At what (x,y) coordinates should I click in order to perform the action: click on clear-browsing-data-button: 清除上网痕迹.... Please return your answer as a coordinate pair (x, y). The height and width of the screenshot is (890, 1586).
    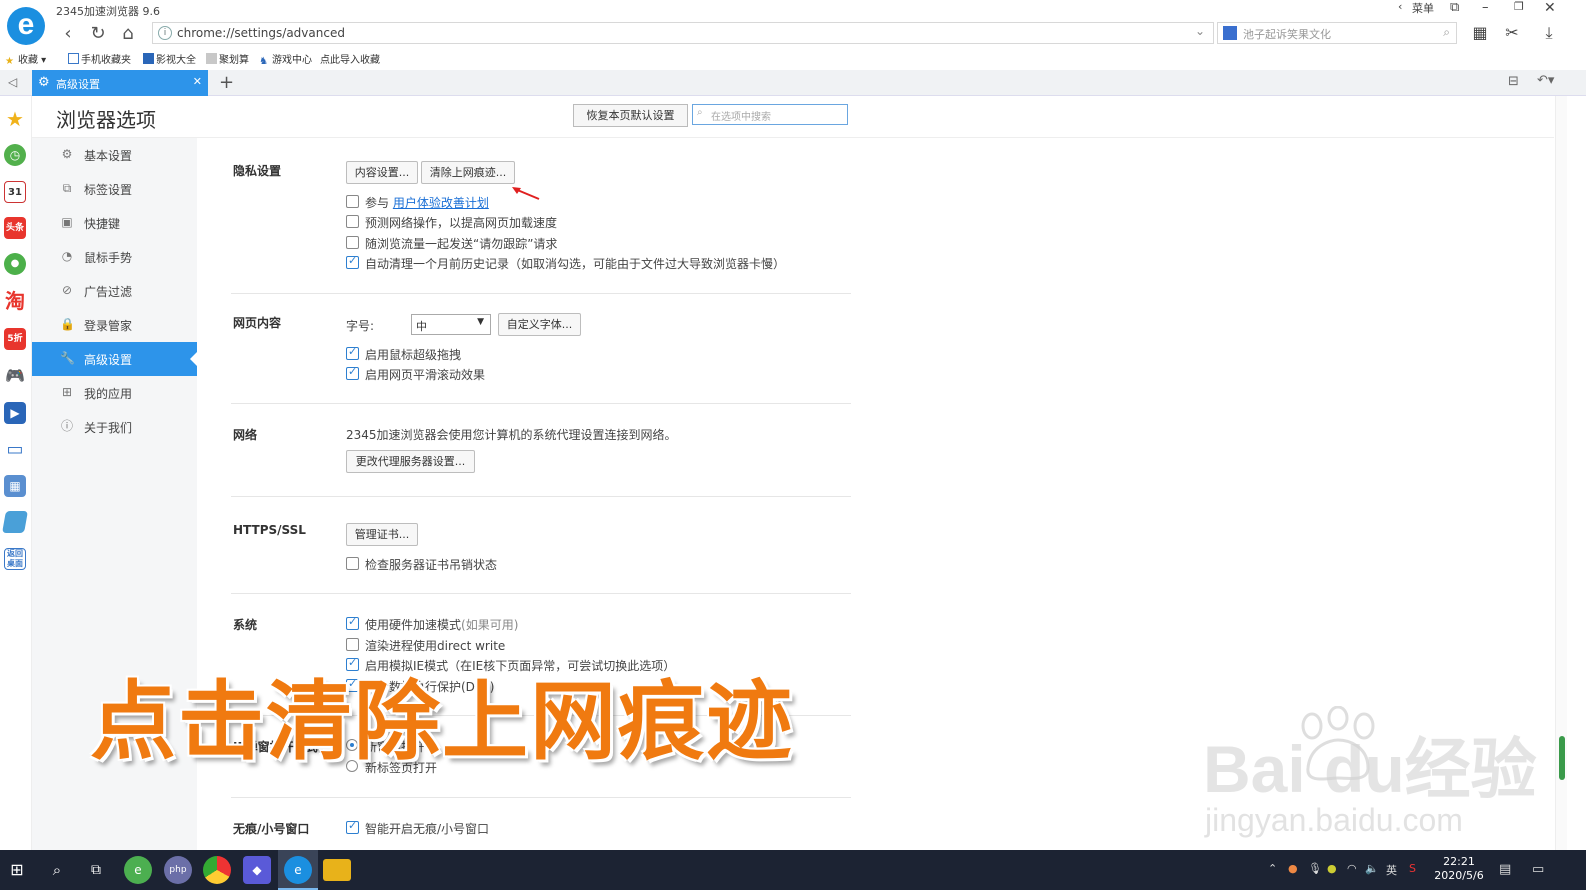
    Looking at the image, I should click on (468, 172).